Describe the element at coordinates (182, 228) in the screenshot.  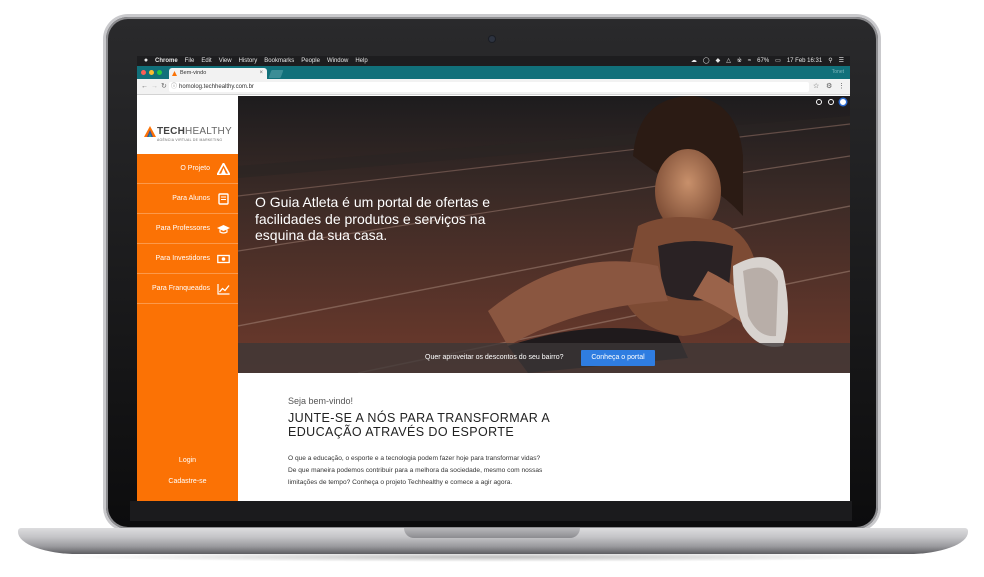
I see `nav-item-label: Para Professores` at that location.